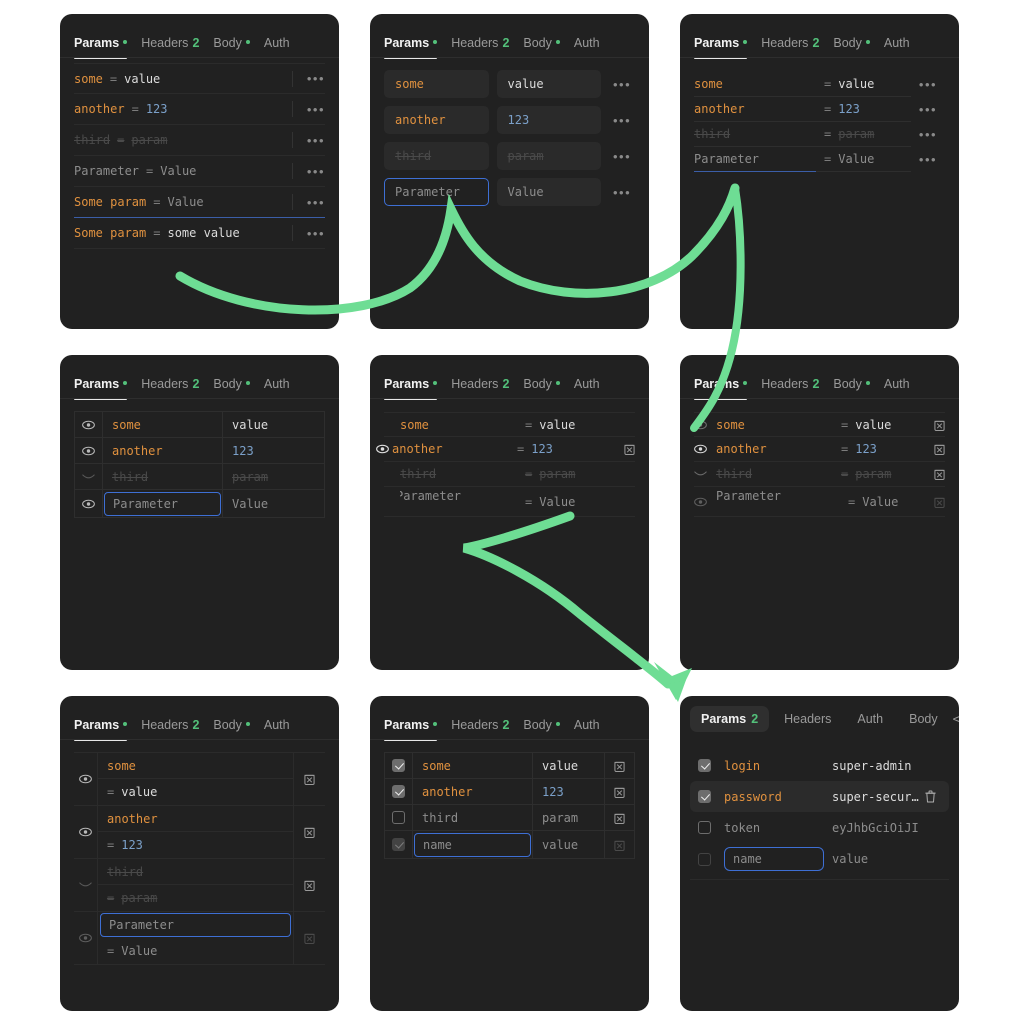  I want to click on param-value-cell: value, so click(568, 765).